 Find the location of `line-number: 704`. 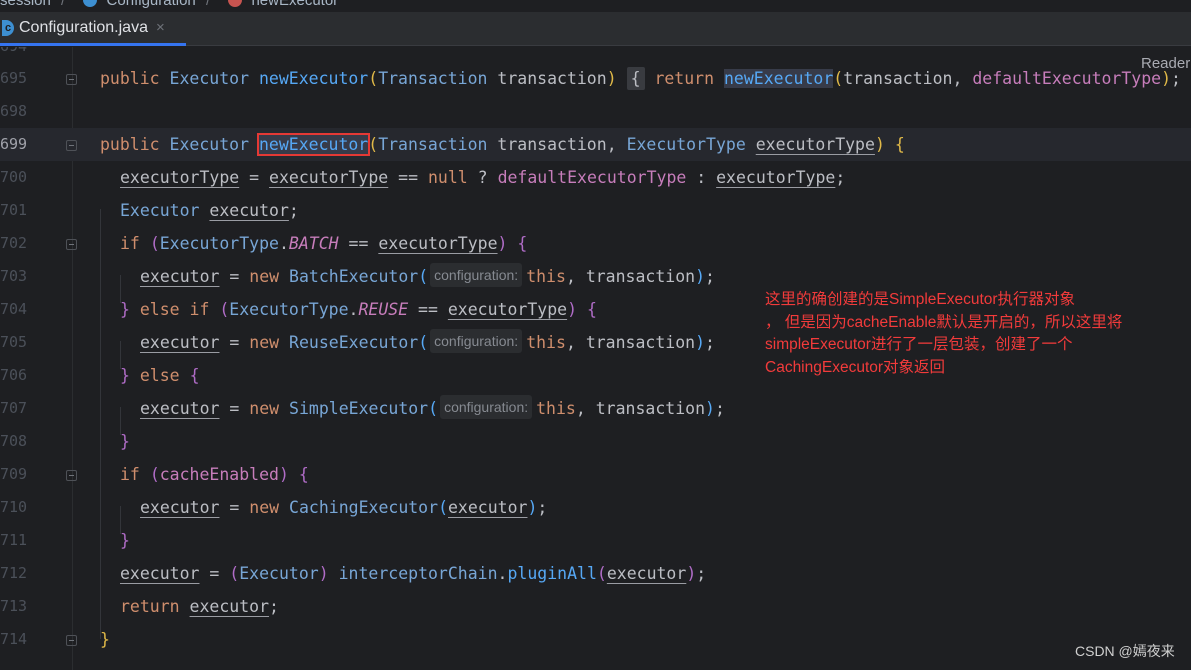

line-number: 704 is located at coordinates (14, 309).